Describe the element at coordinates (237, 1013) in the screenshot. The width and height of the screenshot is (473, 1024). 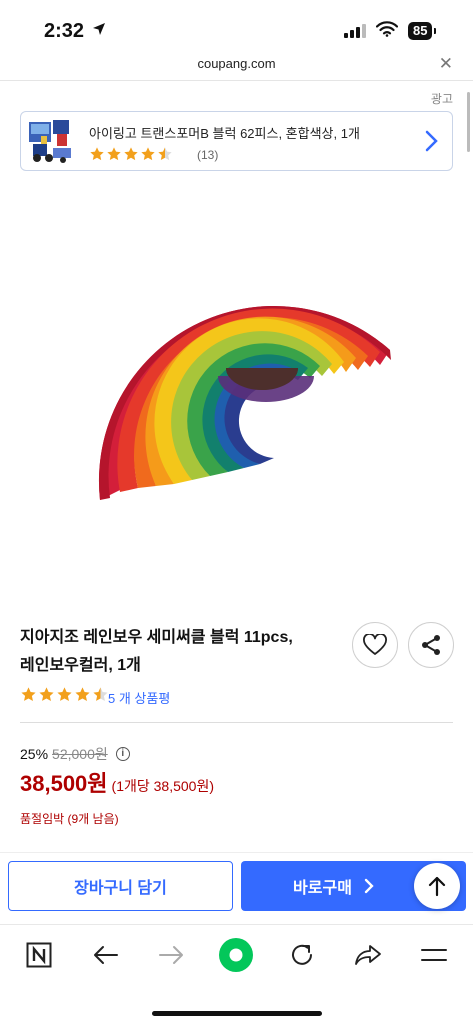
I see `home-indicator` at that location.